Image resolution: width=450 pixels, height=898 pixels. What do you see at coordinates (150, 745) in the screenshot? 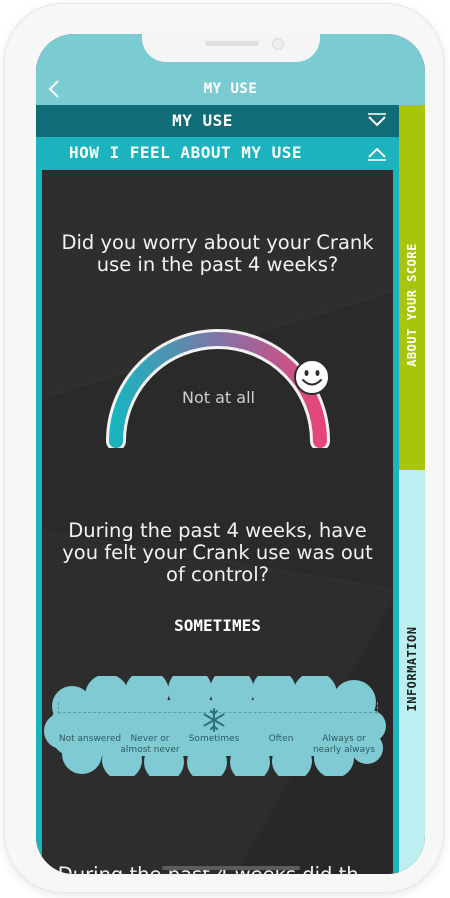
I see `option-never: Never or almost never` at bounding box center [150, 745].